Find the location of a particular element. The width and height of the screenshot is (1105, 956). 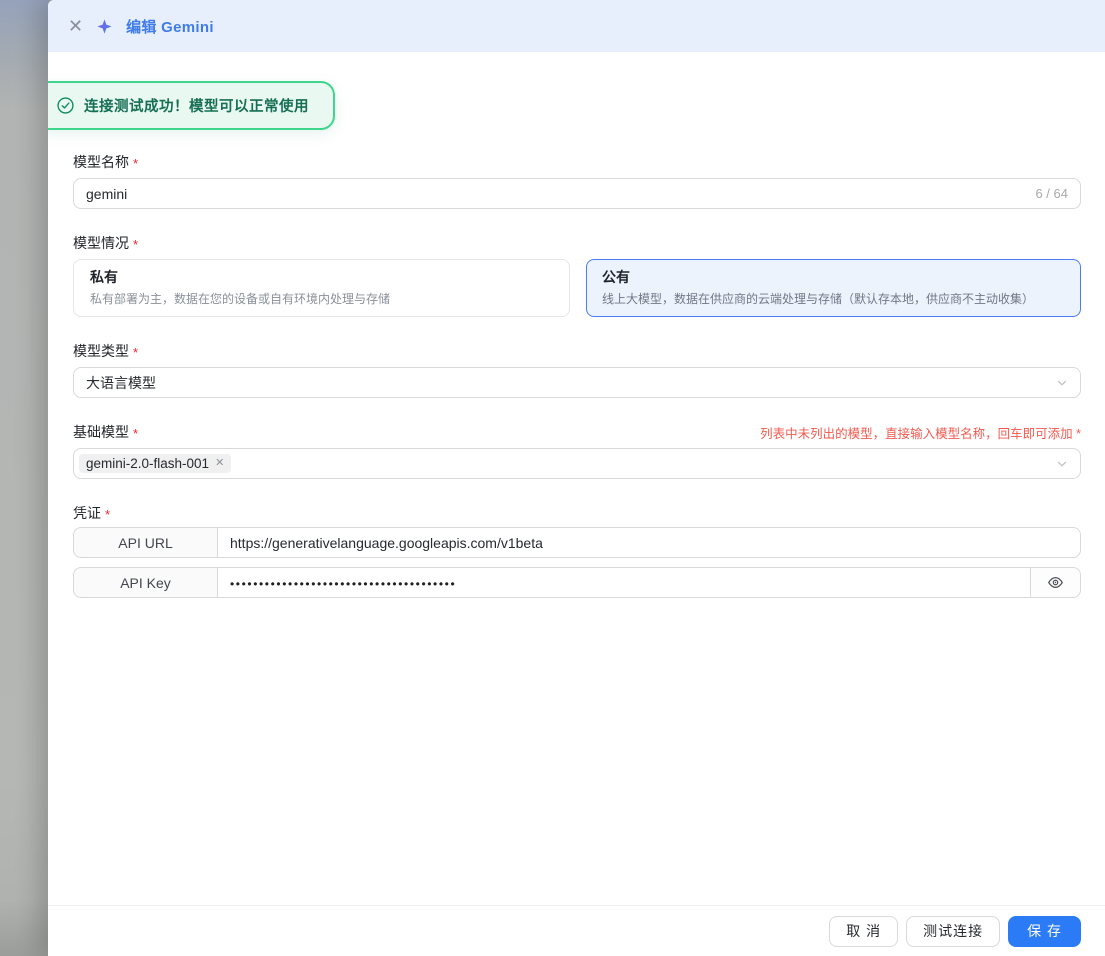

sparkle-icon is located at coordinates (104, 26).